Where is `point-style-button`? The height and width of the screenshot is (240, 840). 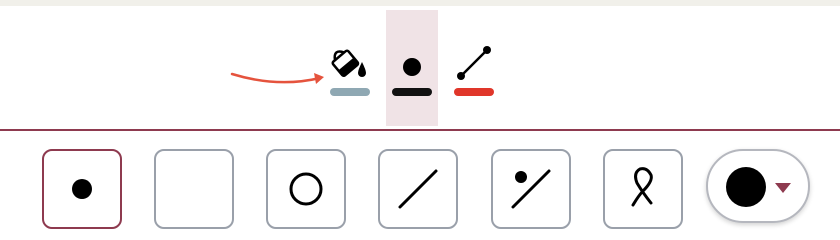
point-style-button is located at coordinates (412, 68).